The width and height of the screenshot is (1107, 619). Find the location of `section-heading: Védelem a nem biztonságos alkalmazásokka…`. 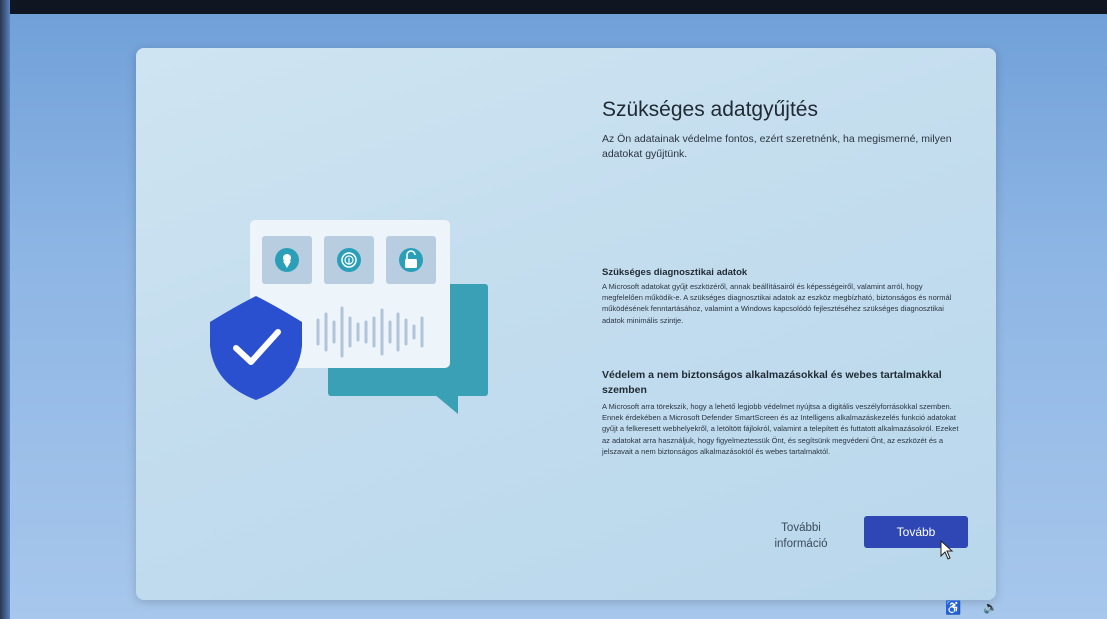

section-heading: Védelem a nem biztonságos alkalmazásokka… is located at coordinates (772, 382).